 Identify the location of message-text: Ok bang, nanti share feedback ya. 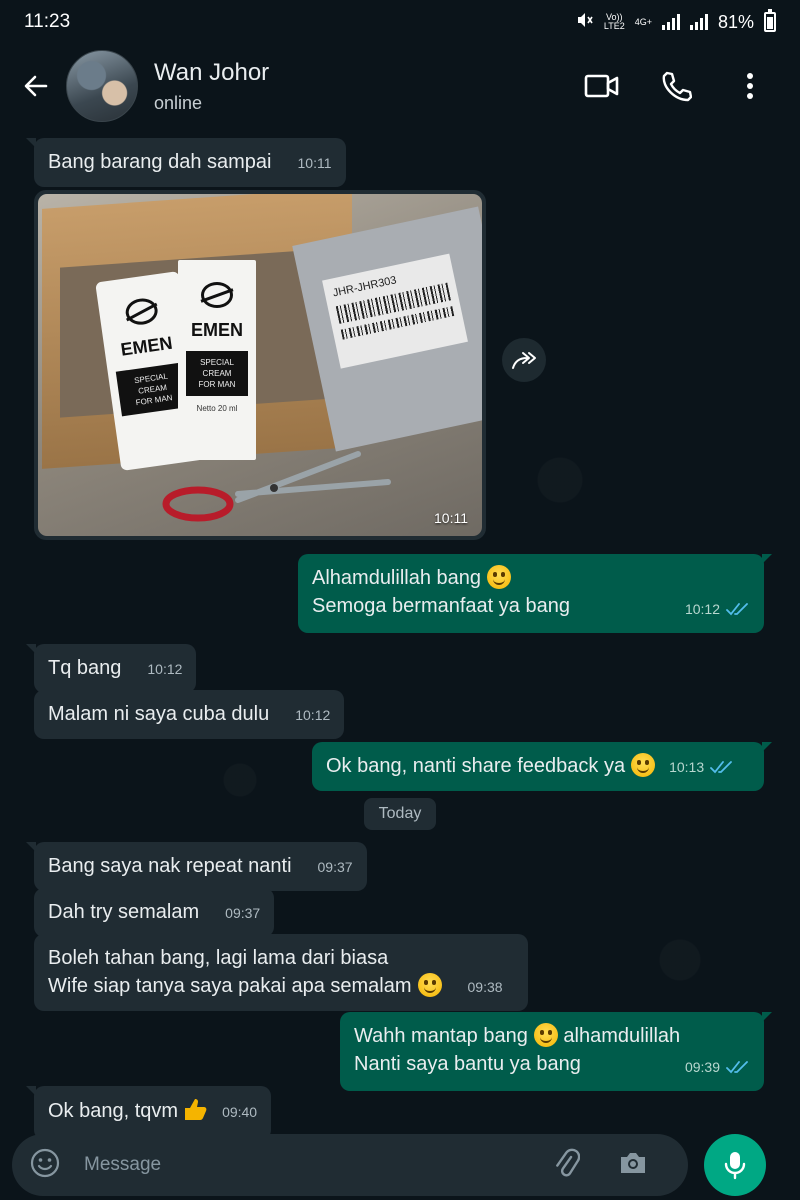
(476, 766).